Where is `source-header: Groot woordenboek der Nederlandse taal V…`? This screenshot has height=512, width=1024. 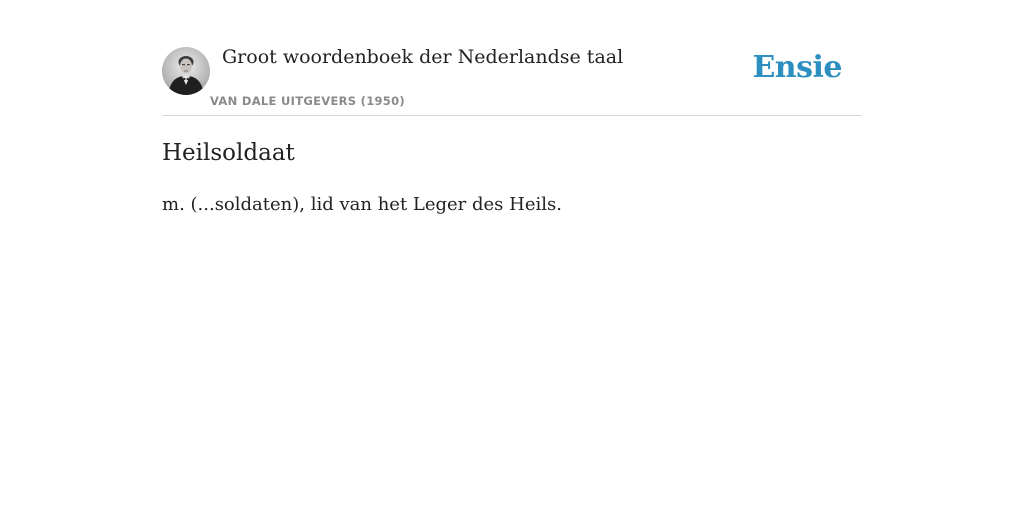
source-header: Groot woordenboek der Nederlandse taal V… is located at coordinates (512, 78).